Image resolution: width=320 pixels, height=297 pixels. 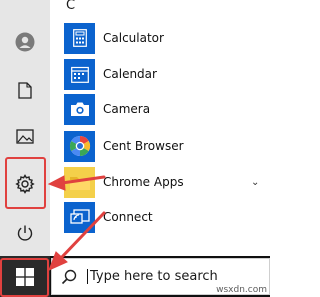 I want to click on annotation-arrows, so click(x=76, y=223).